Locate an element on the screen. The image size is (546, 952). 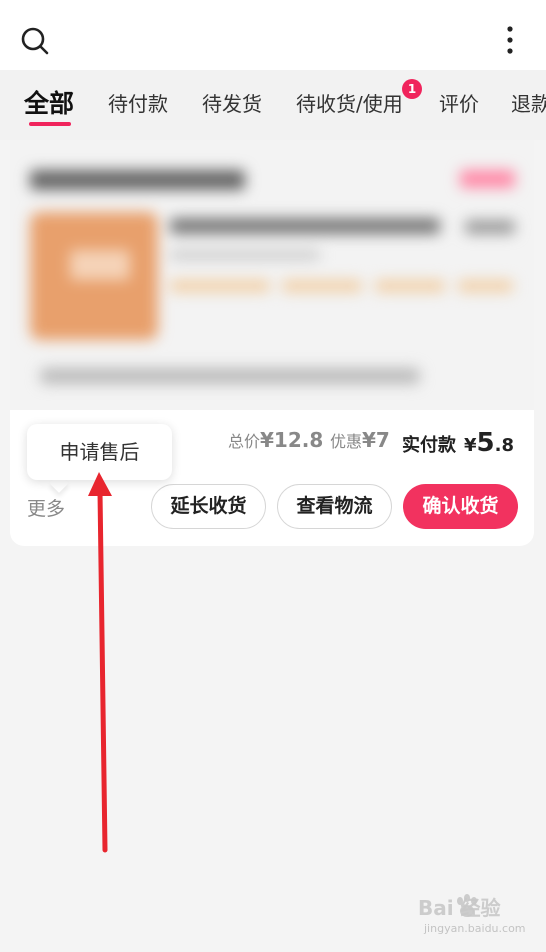
more-vertical-icon is located at coordinates (510, 40).